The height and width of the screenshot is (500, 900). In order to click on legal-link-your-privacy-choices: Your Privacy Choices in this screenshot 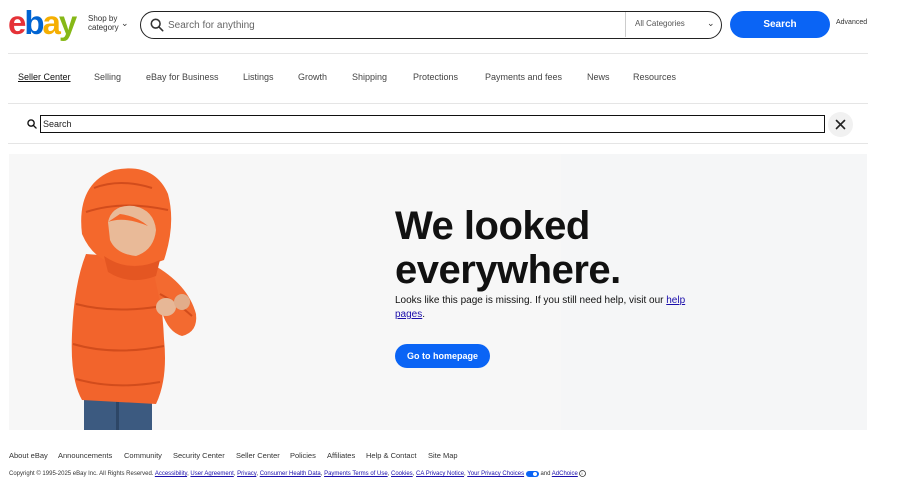, I will do `click(495, 474)`.